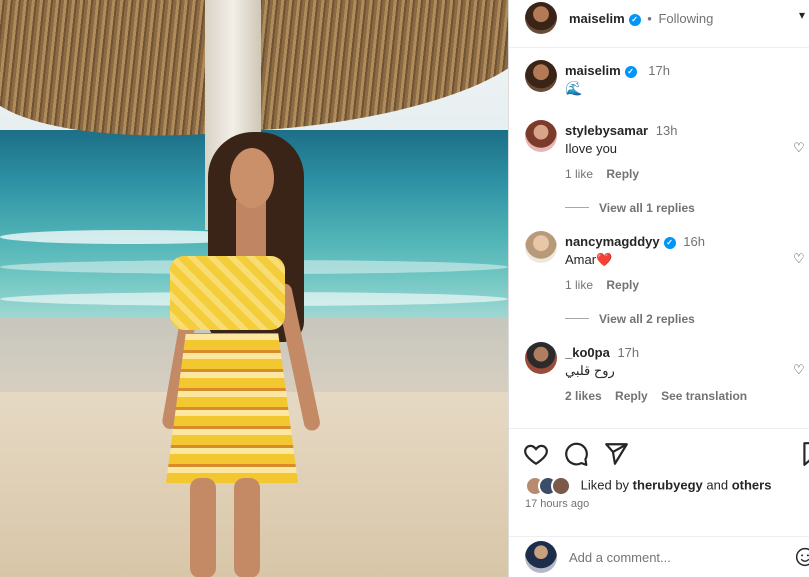 The height and width of the screenshot is (577, 809). Describe the element at coordinates (557, 504) in the screenshot. I see `post-timestamp: 17 hours ago` at that location.